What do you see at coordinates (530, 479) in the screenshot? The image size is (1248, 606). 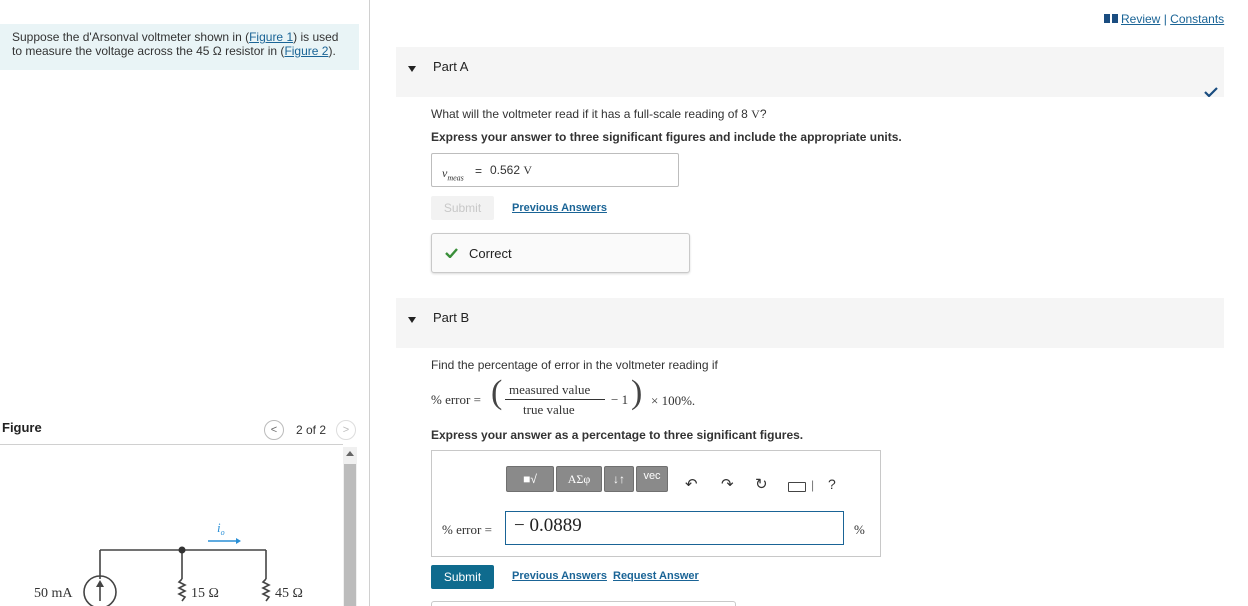 I see `templates-button: ■√` at bounding box center [530, 479].